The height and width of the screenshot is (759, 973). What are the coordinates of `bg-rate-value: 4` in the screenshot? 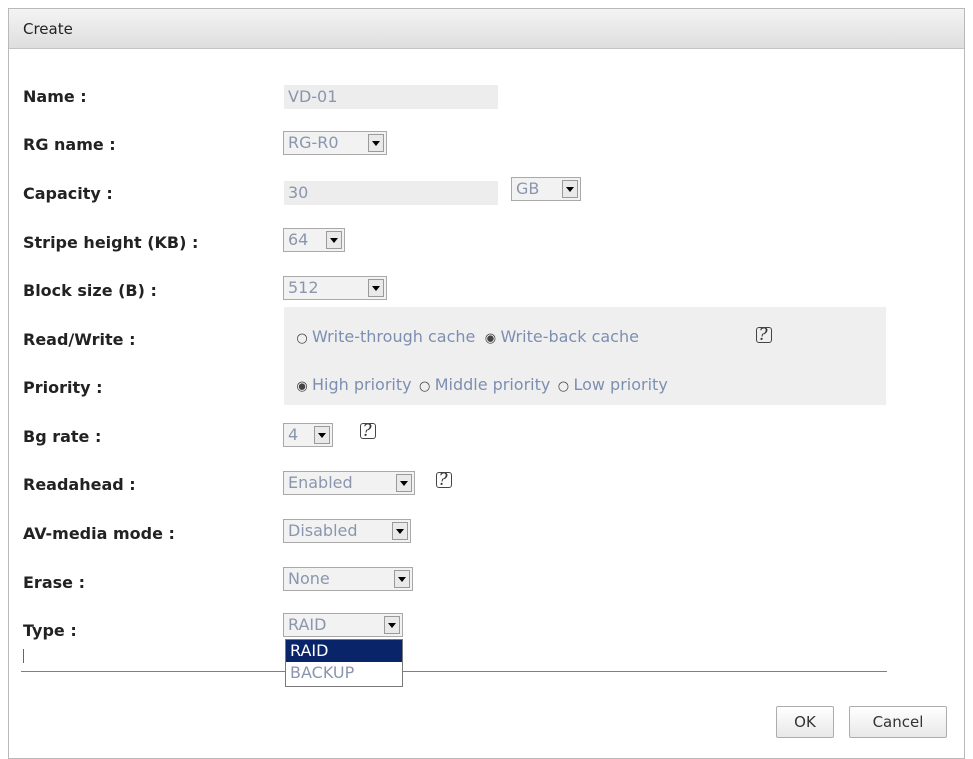 It's located at (293, 434).